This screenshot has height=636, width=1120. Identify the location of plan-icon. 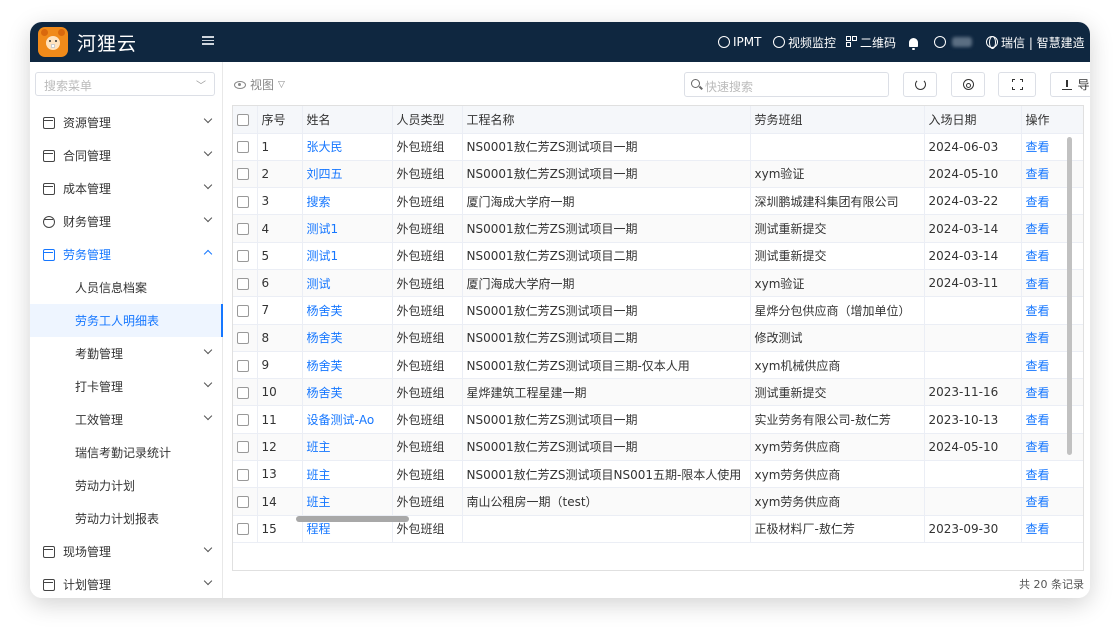
(49, 584).